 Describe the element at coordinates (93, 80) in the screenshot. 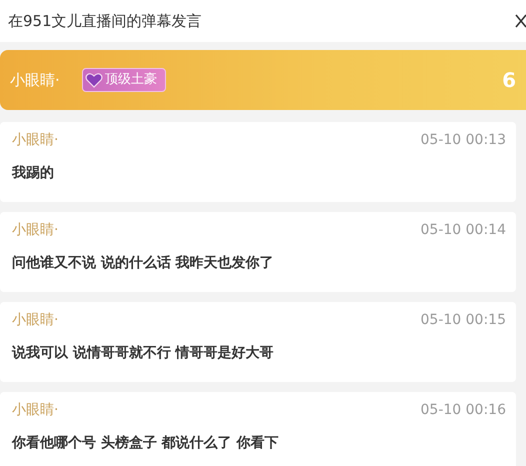

I see `heart-icon` at that location.